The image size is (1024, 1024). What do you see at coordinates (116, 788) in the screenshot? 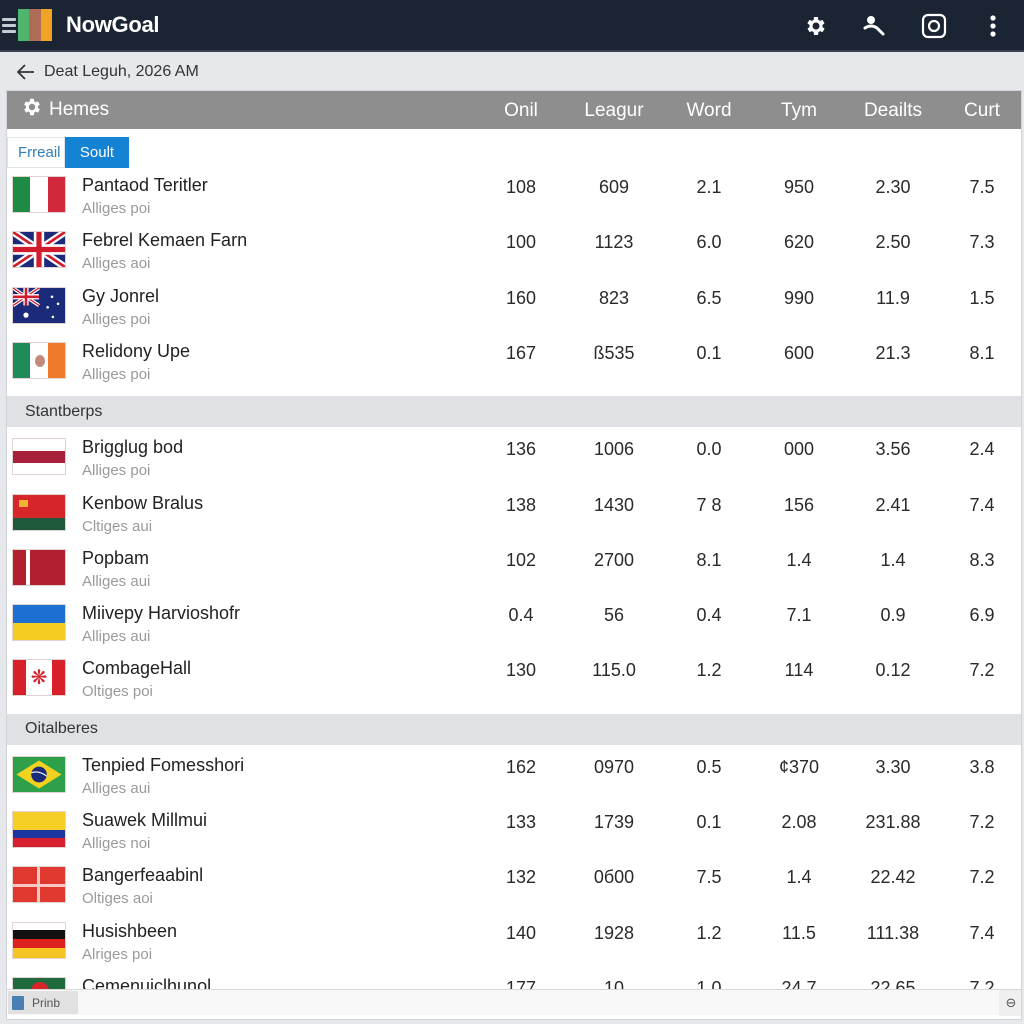
I see `team-subtitle: Alliges aui` at bounding box center [116, 788].